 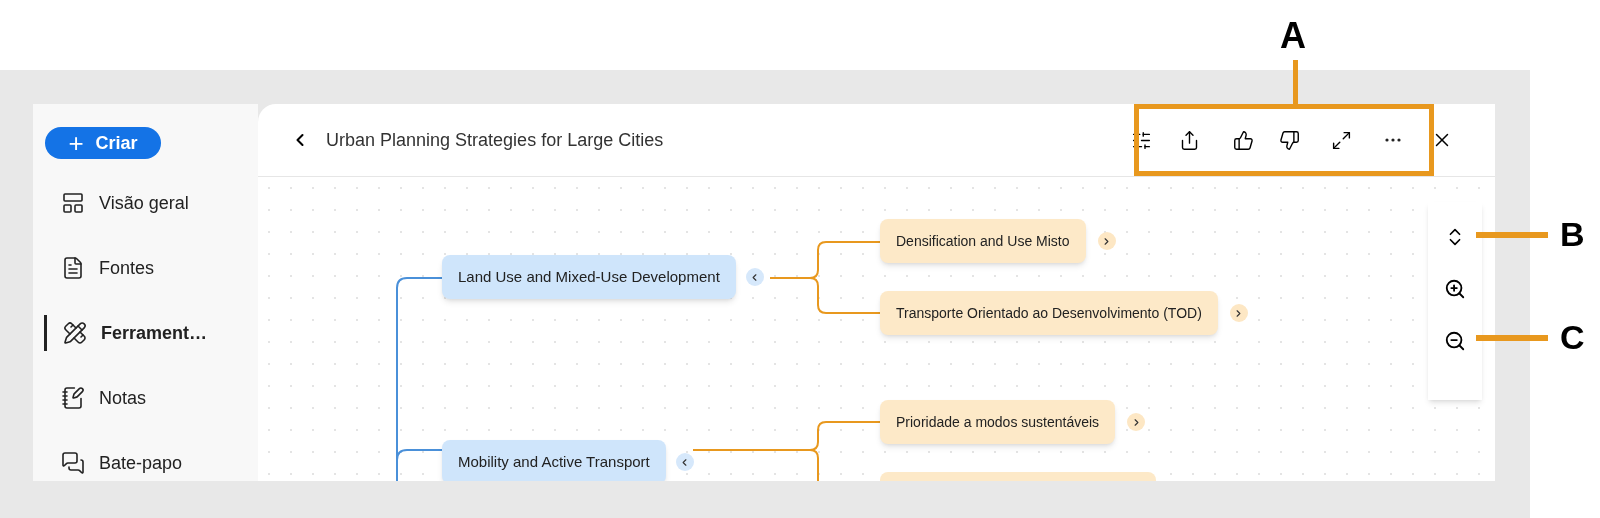 I want to click on thumbs-down-icon, so click(x=1289, y=140).